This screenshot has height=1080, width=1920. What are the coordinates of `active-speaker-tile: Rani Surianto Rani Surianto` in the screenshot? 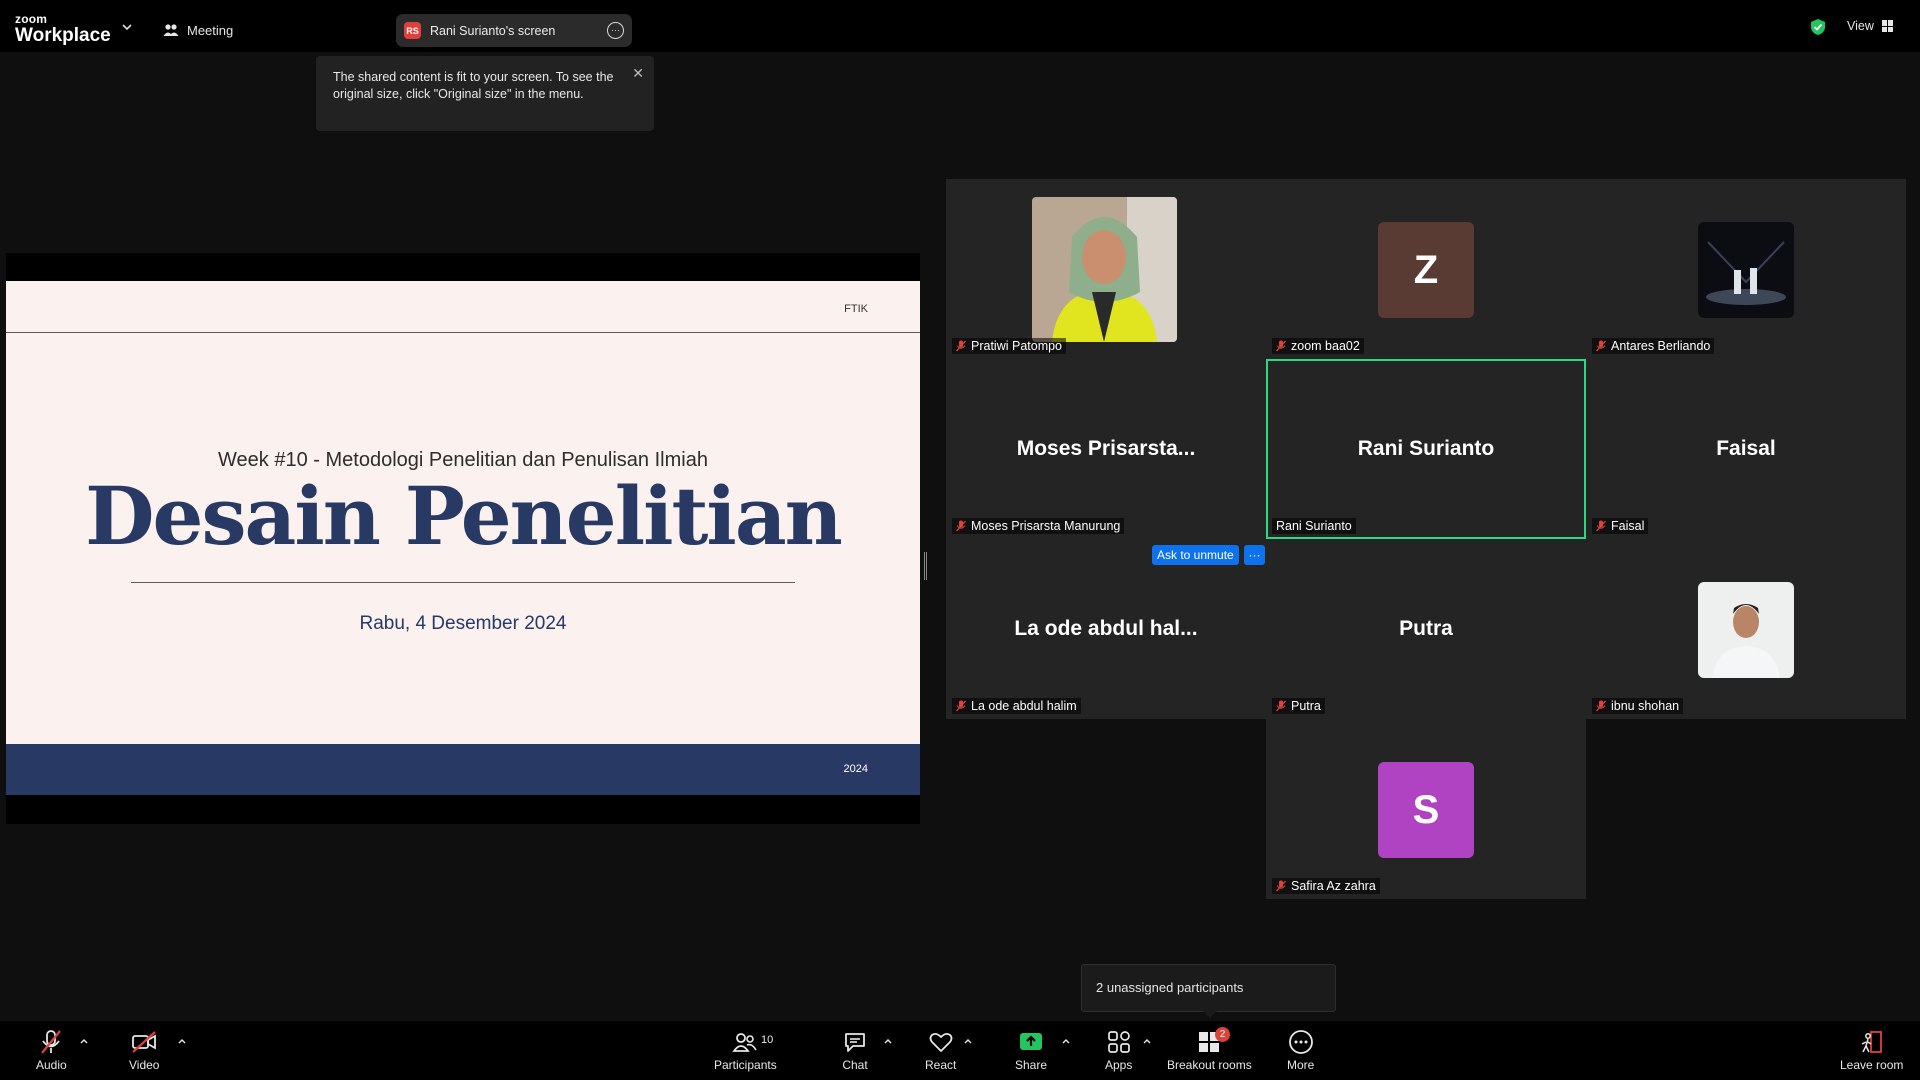 It's located at (1426, 449).